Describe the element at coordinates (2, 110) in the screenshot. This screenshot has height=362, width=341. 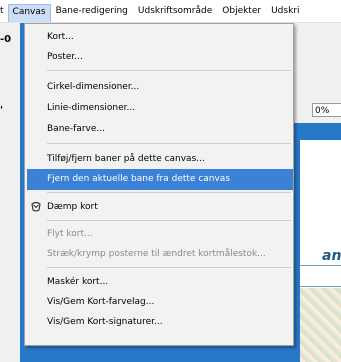
I see `toolbar-fragment: '` at that location.